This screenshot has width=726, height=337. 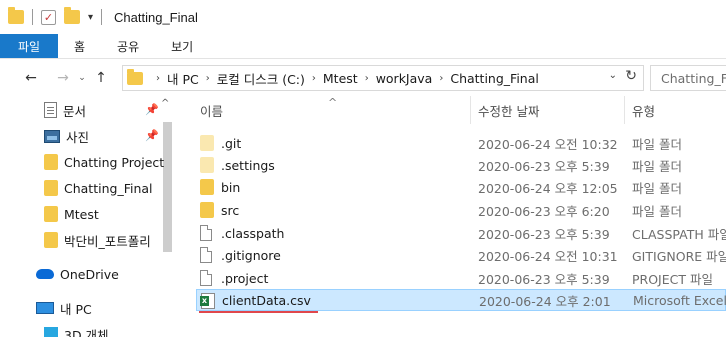 I want to click on nav-item-label: 박단비_포트폴리, so click(x=107, y=241).